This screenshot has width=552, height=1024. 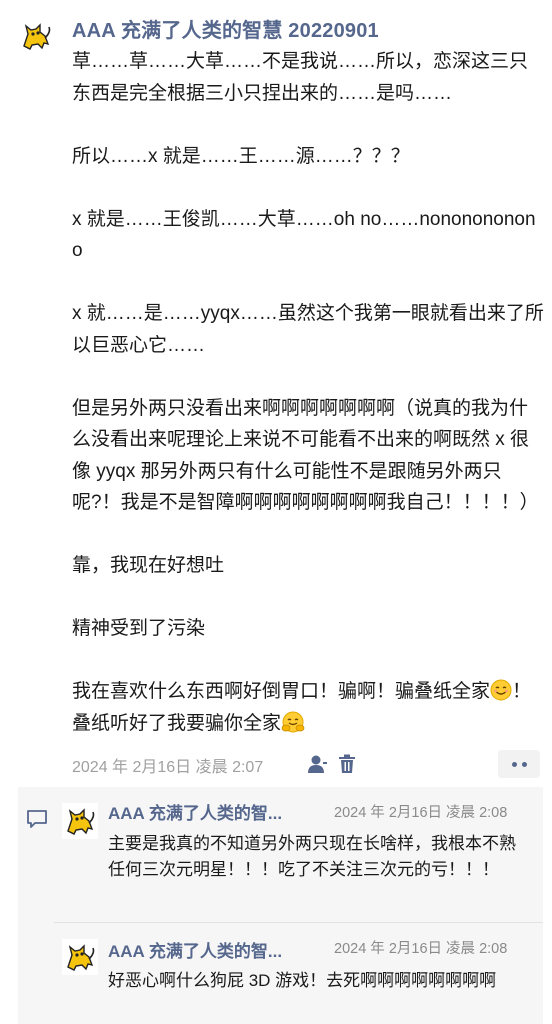 I want to click on author-avatar, so click(x=36, y=36).